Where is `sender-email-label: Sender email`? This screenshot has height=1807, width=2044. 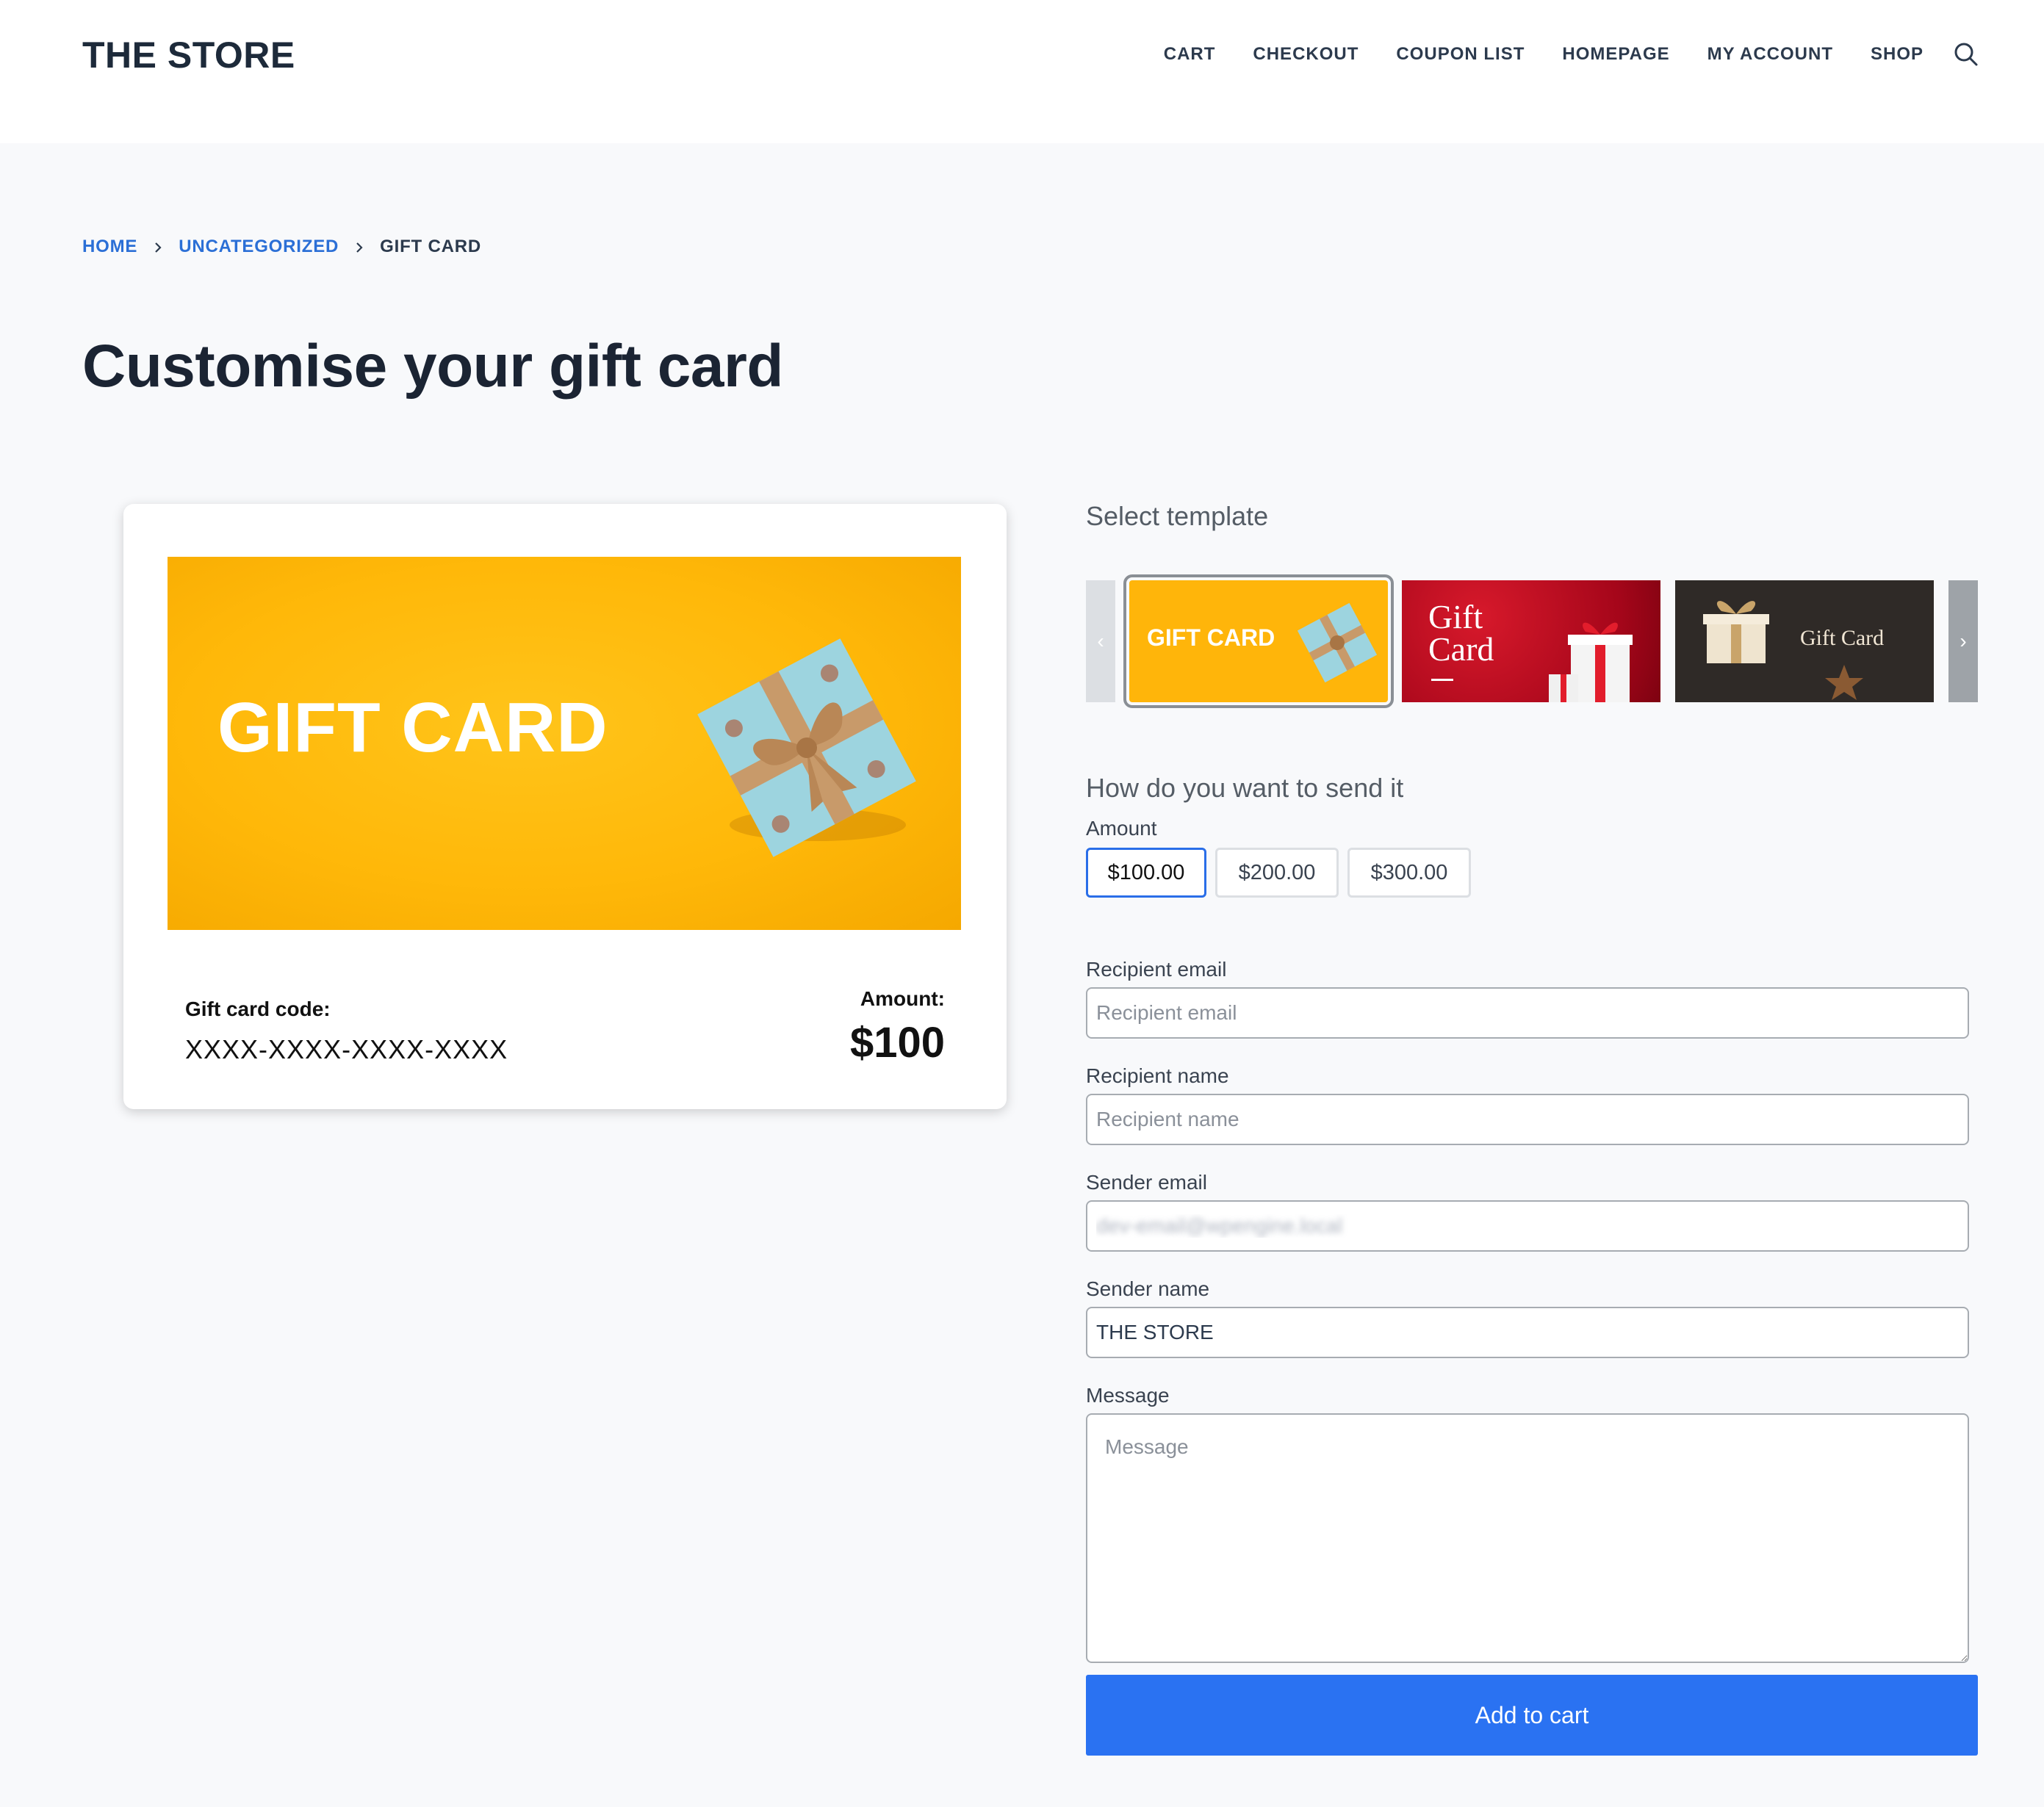
sender-email-label: Sender email is located at coordinates (1146, 1182).